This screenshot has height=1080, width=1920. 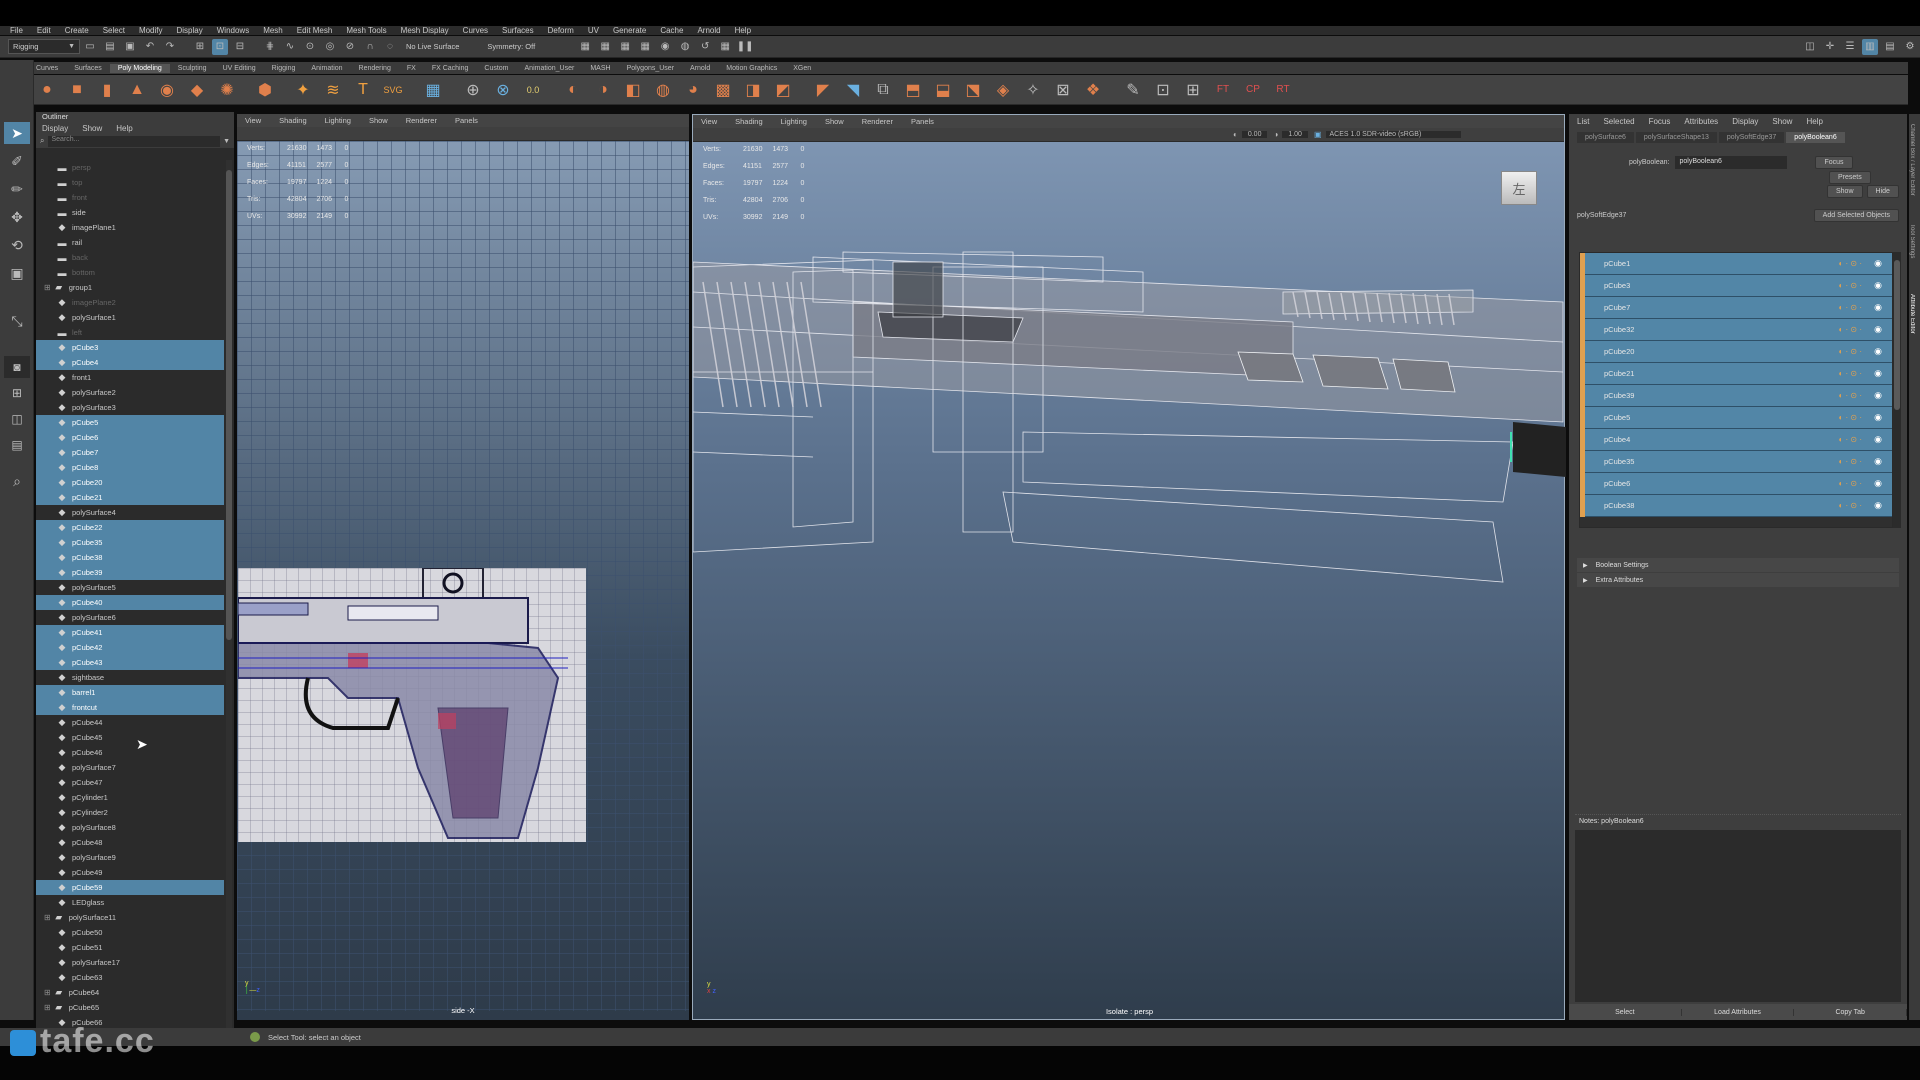 I want to click on hypershade-icon: ◉, so click(x=665, y=47).